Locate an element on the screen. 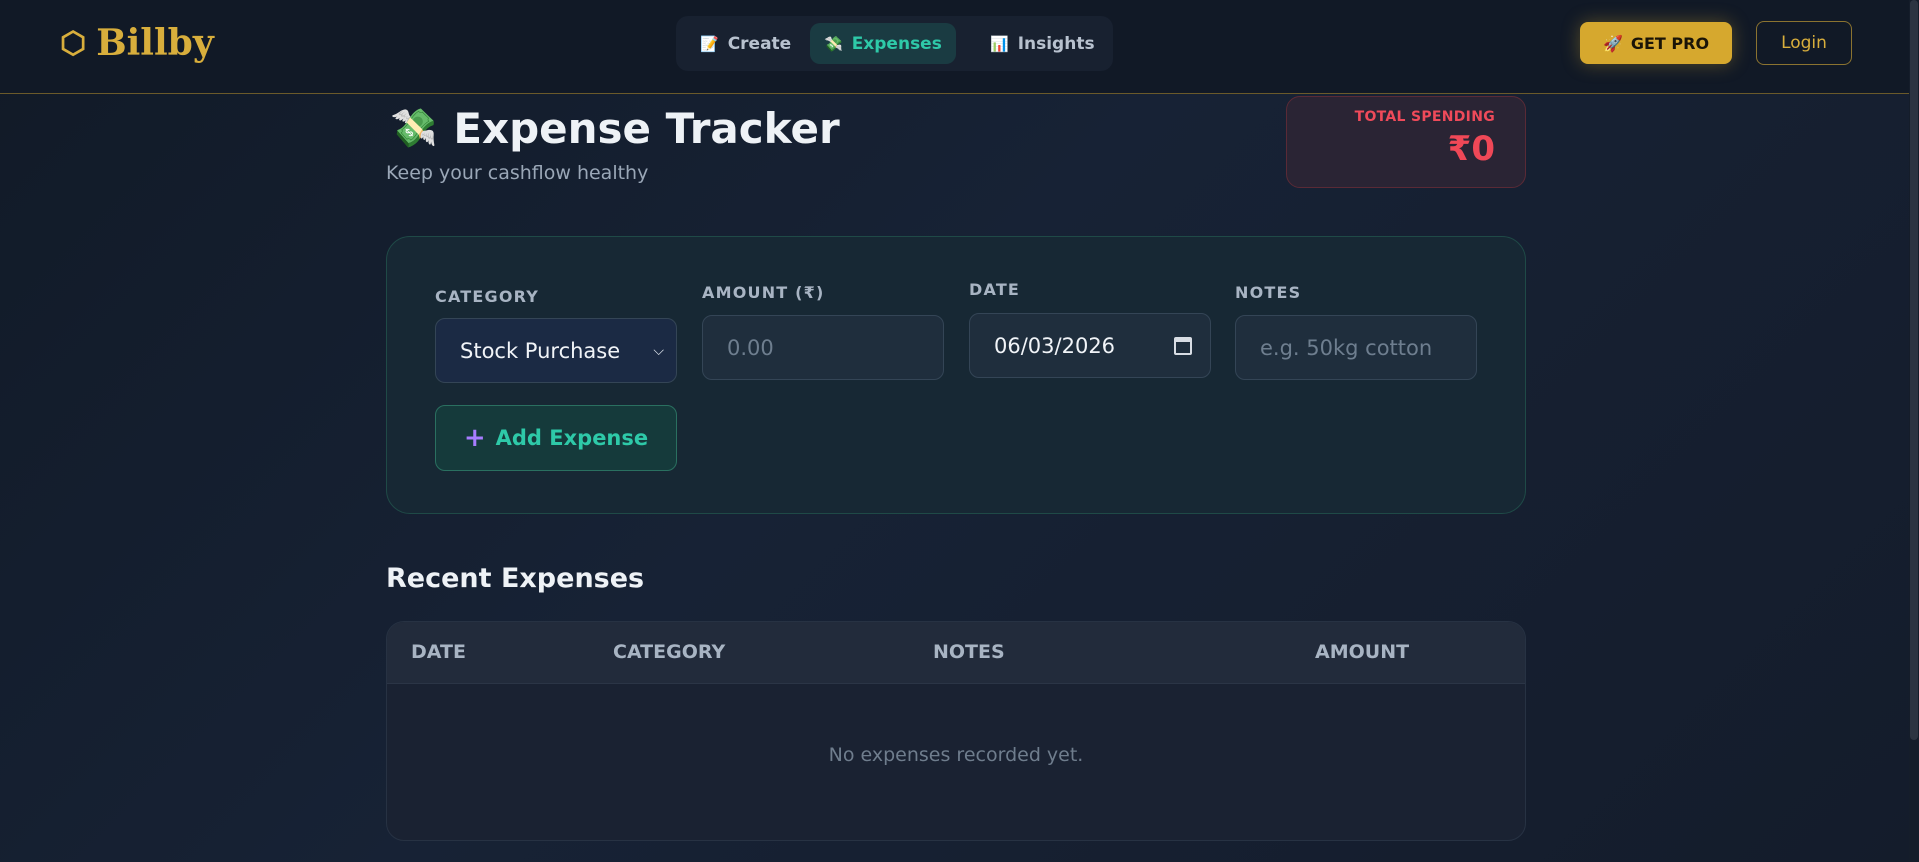  tab-create: 📝 Create is located at coordinates (745, 43).